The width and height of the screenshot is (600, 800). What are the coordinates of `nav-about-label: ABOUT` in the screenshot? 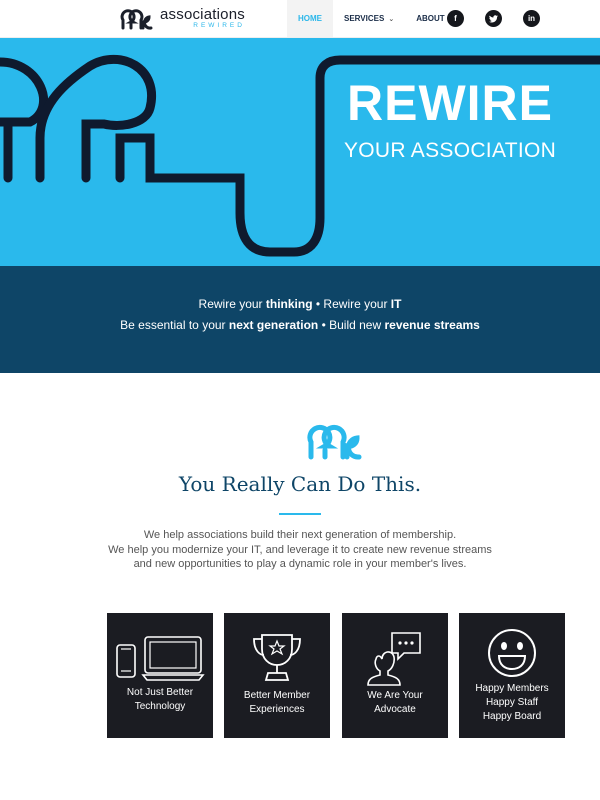 It's located at (430, 18).